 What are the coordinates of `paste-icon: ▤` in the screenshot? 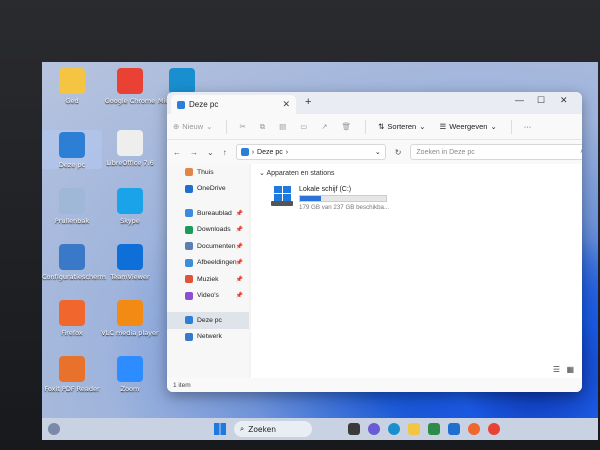 It's located at (282, 126).